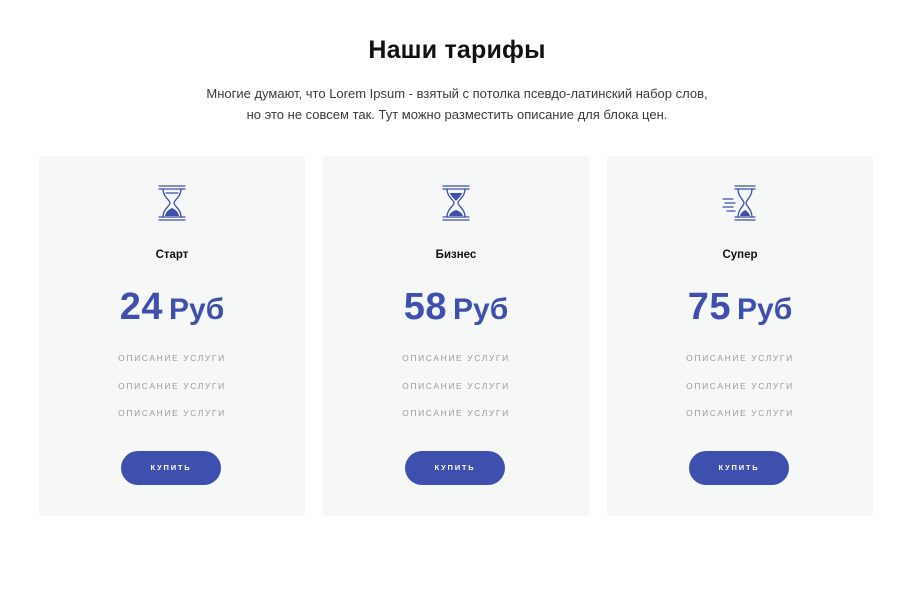 This screenshot has width=914, height=600. What do you see at coordinates (740, 203) in the screenshot?
I see `fast-hourglass-icon` at bounding box center [740, 203].